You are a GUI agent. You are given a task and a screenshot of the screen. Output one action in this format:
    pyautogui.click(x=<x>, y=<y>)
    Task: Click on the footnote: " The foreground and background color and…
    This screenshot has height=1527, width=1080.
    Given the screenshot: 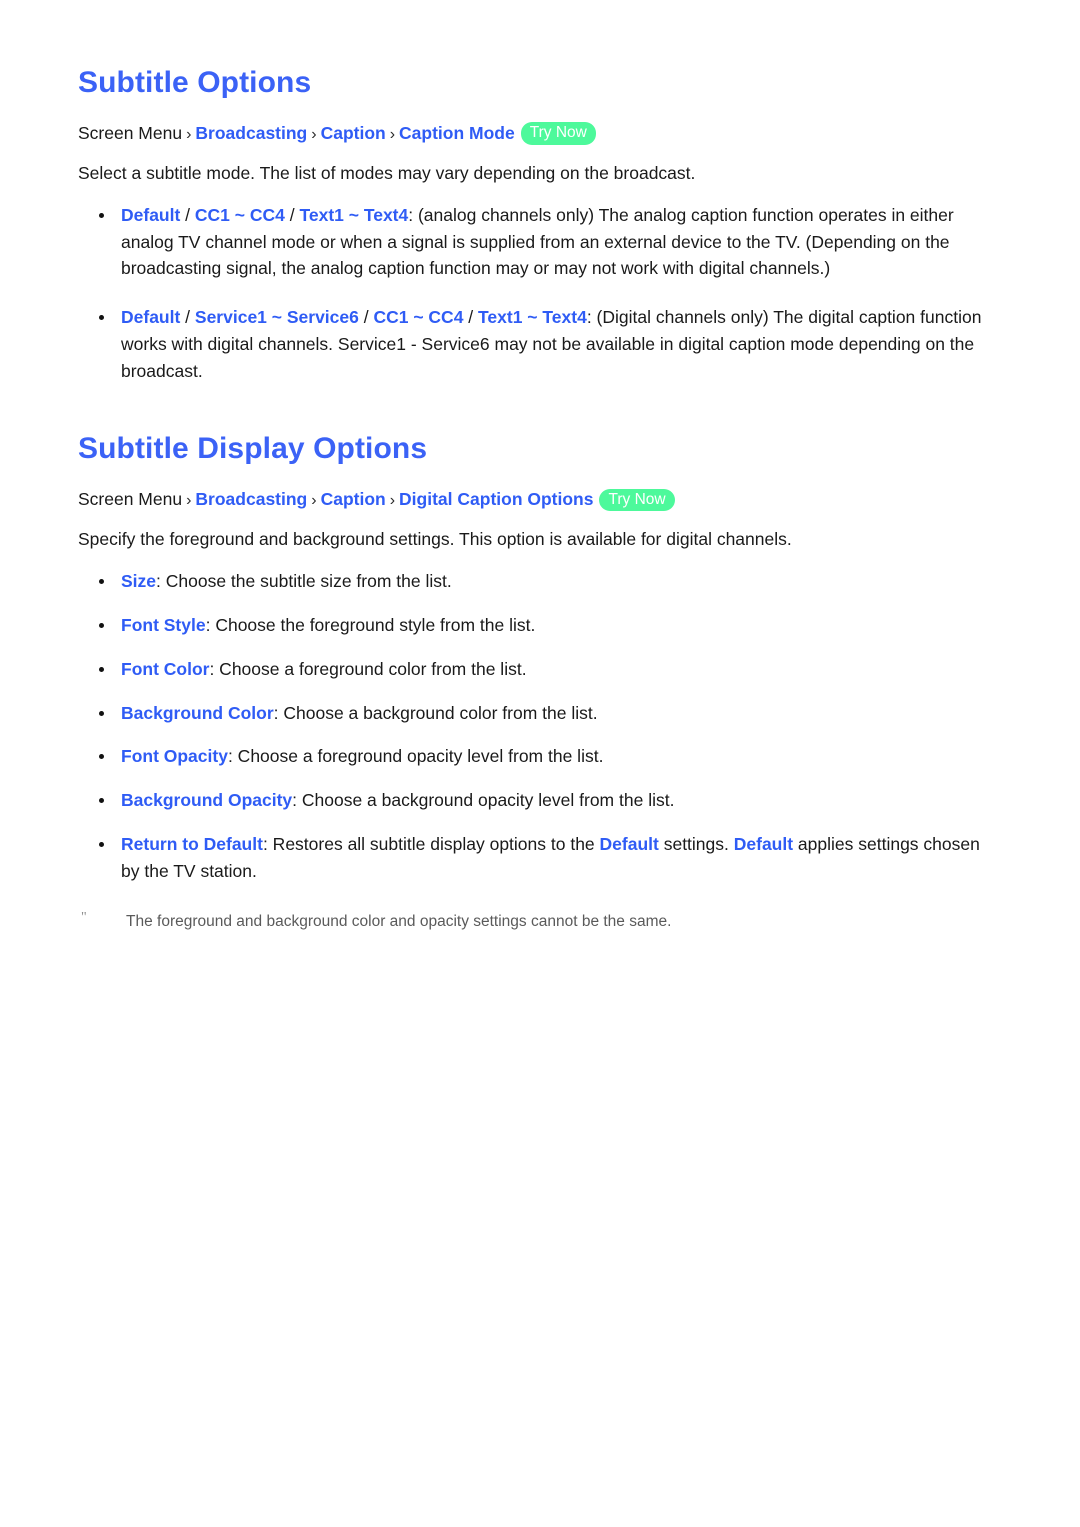 What is the action you would take?
    pyautogui.click(x=540, y=921)
    